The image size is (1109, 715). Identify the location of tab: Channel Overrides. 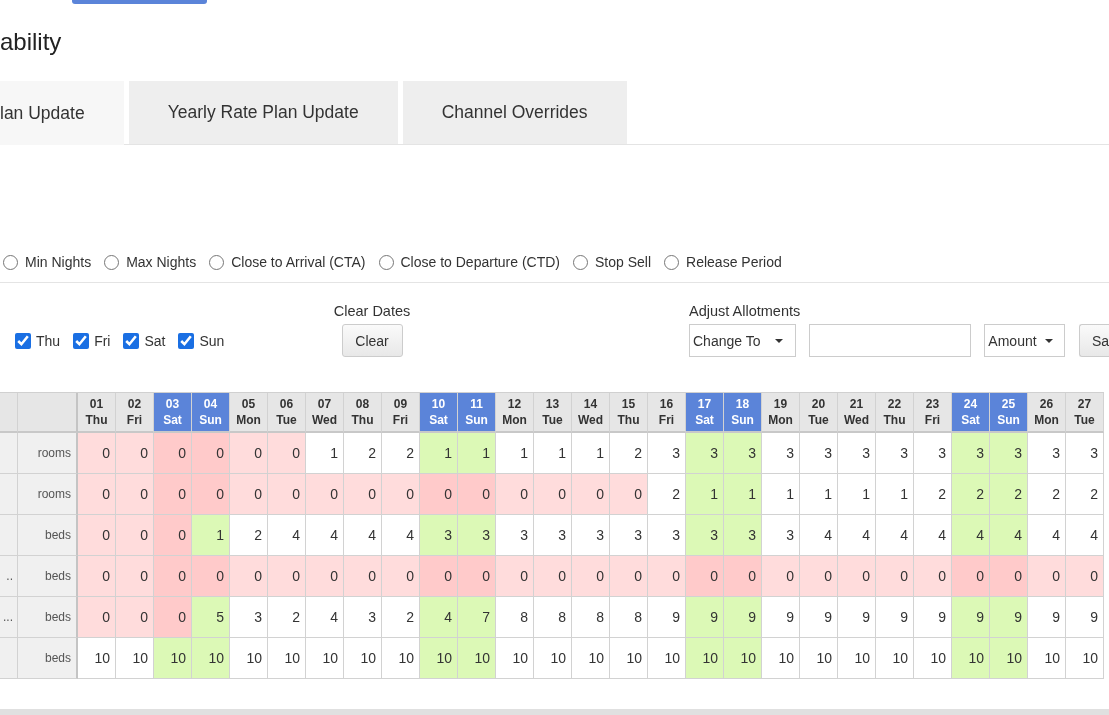
(514, 112).